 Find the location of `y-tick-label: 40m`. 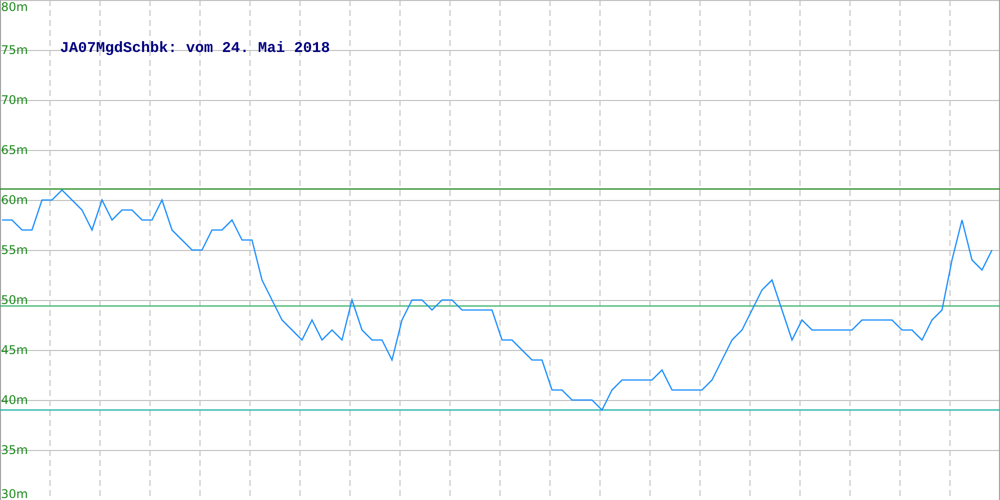

y-tick-label: 40m is located at coordinates (14, 400).